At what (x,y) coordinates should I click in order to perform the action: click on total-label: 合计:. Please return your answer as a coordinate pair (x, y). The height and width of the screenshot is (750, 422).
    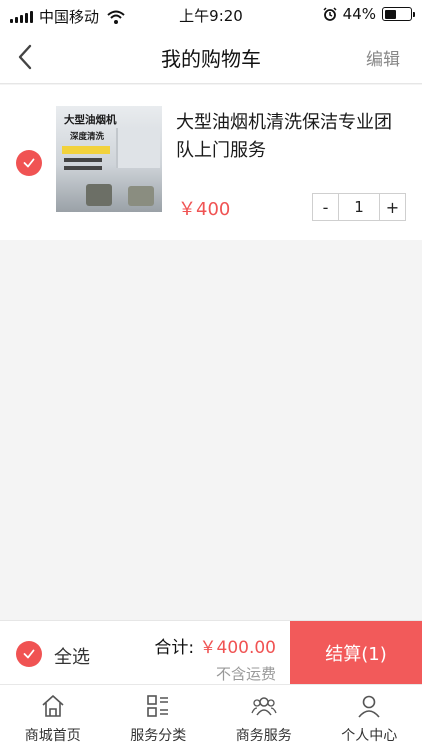
    Looking at the image, I should click on (174, 648).